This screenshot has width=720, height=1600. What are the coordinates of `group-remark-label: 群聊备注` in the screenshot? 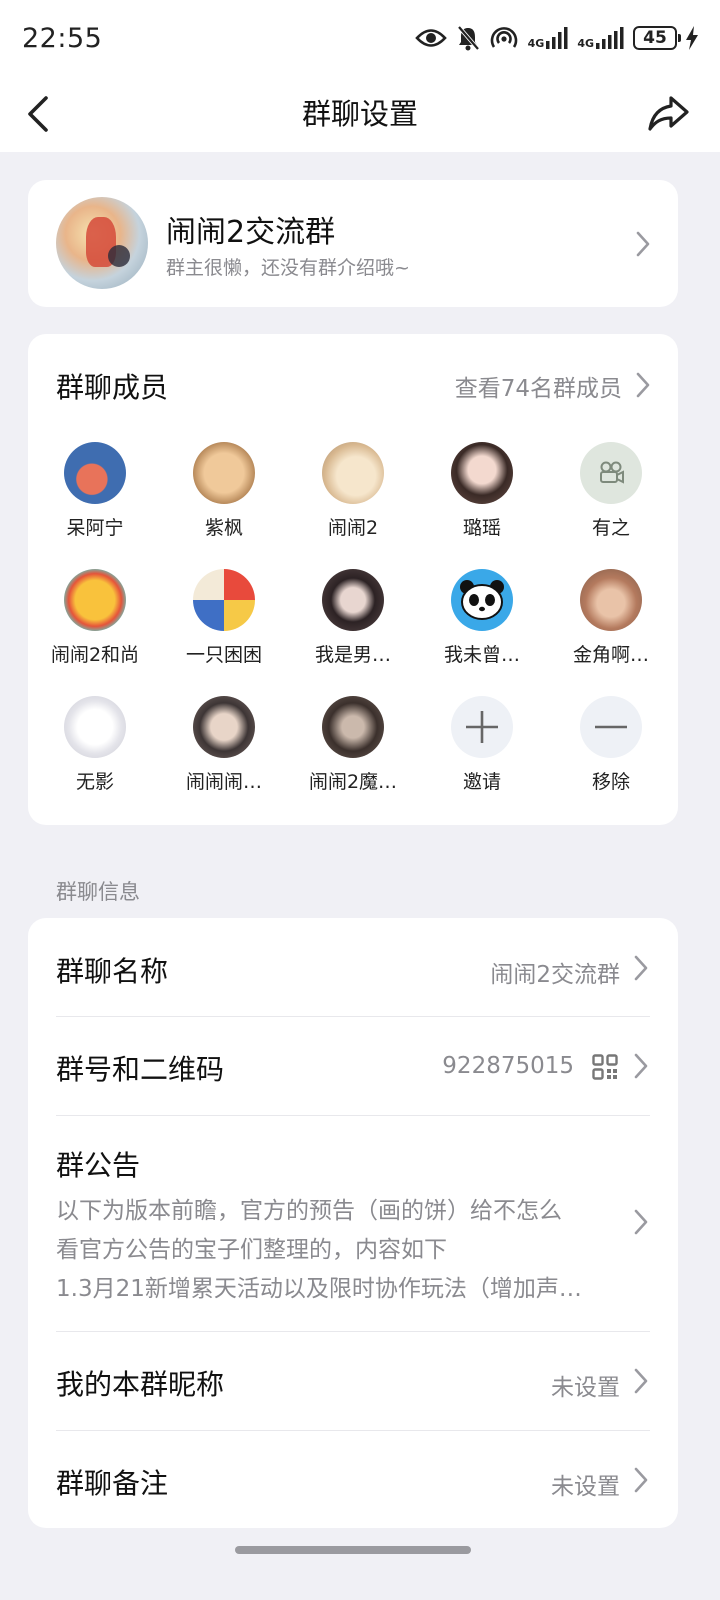 It's located at (112, 1483).